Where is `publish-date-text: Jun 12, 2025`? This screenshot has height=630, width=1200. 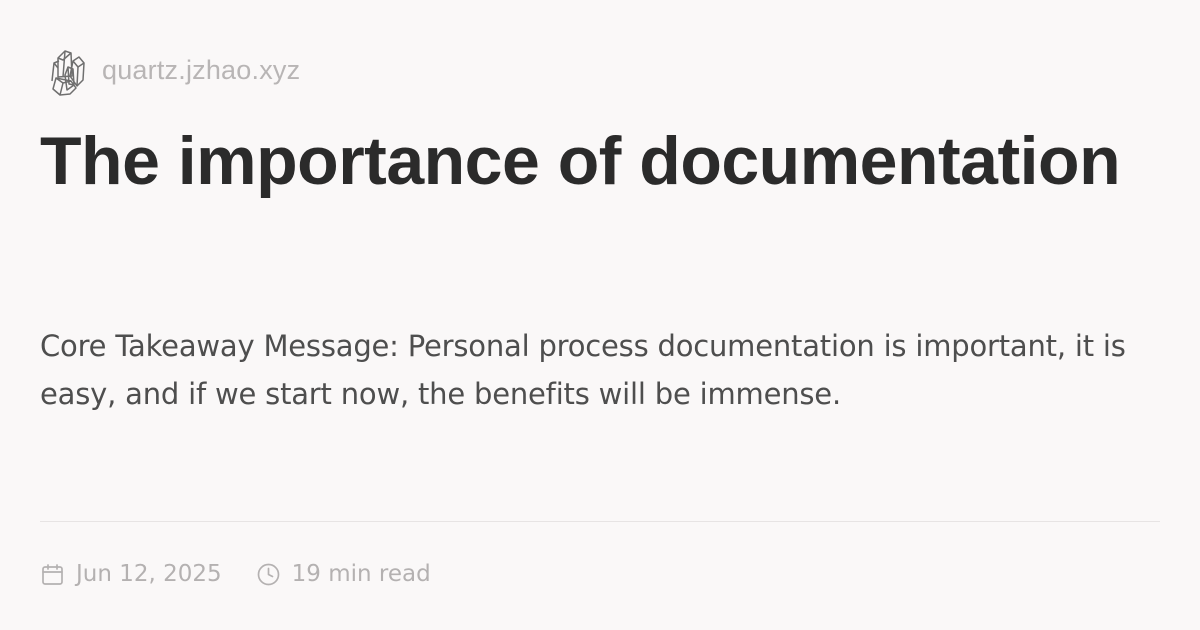
publish-date-text: Jun 12, 2025 is located at coordinates (149, 574).